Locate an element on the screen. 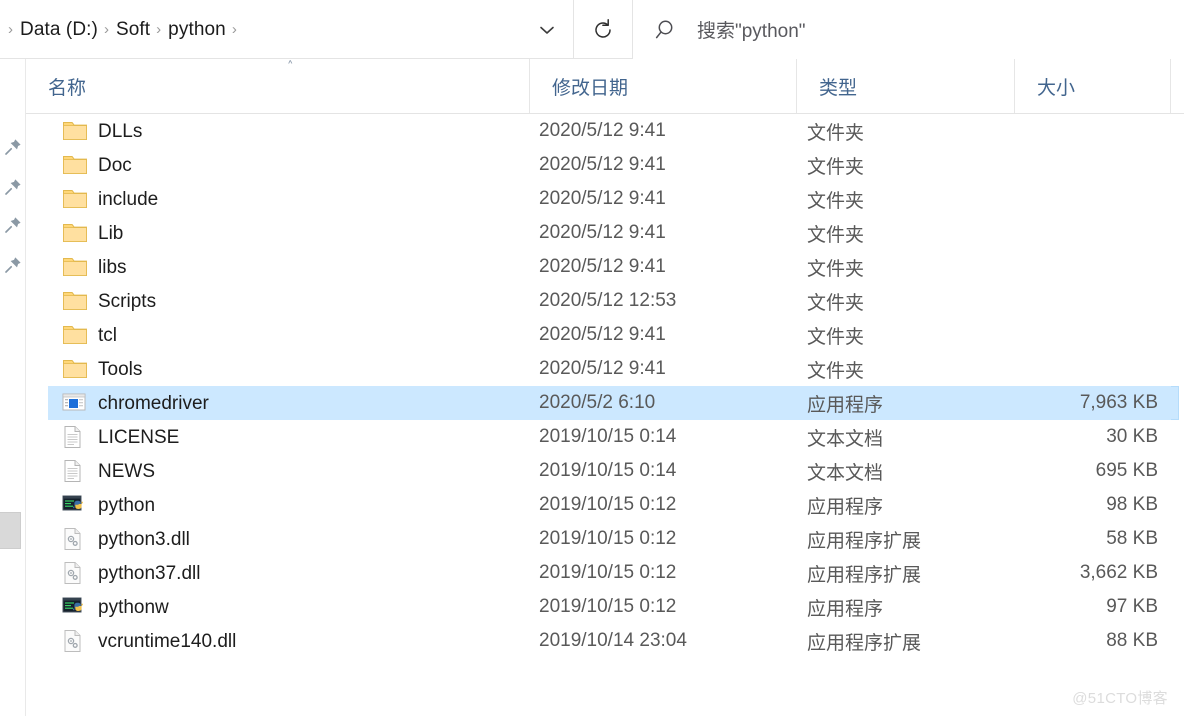  cell-name: pythonw is located at coordinates (289, 607).